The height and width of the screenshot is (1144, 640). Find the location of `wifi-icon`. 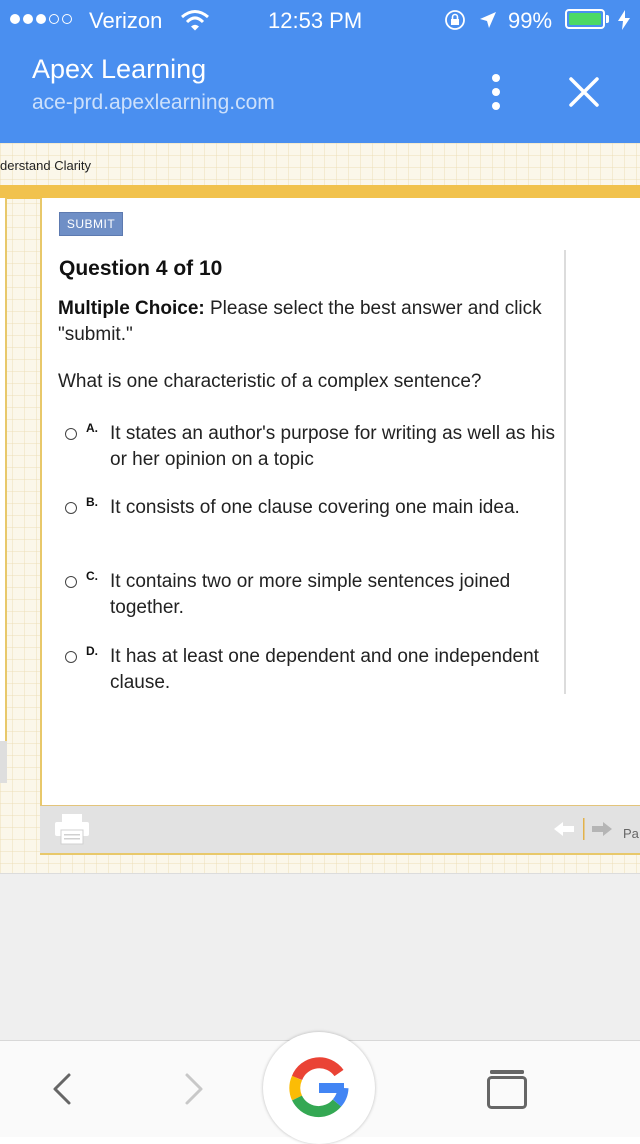

wifi-icon is located at coordinates (195, 20).